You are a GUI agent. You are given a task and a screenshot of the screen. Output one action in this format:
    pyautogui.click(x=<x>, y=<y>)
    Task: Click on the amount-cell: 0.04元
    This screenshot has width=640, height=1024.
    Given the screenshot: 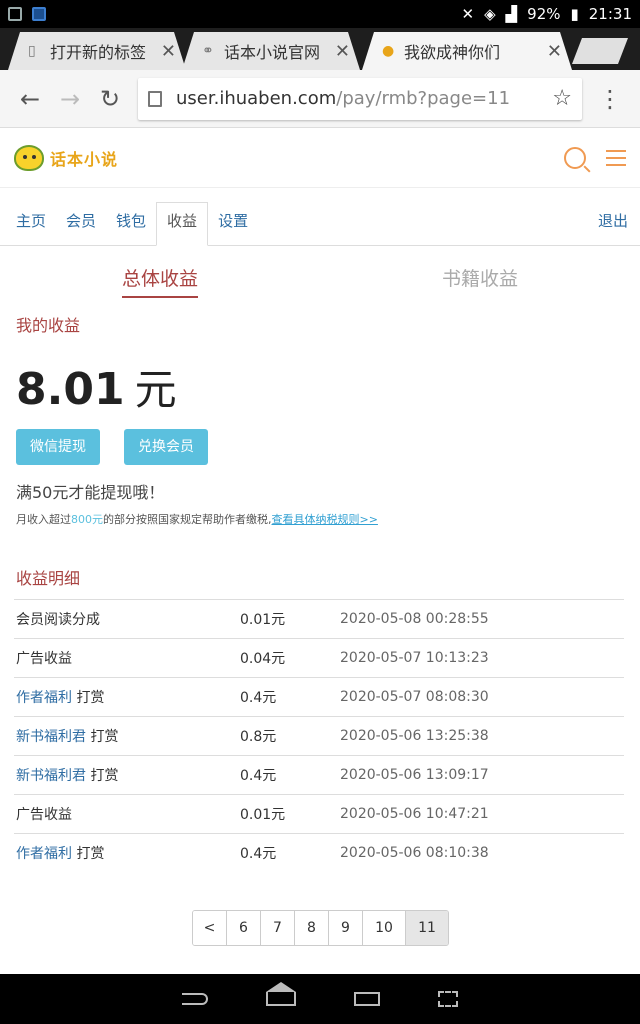 What is the action you would take?
    pyautogui.click(x=288, y=658)
    